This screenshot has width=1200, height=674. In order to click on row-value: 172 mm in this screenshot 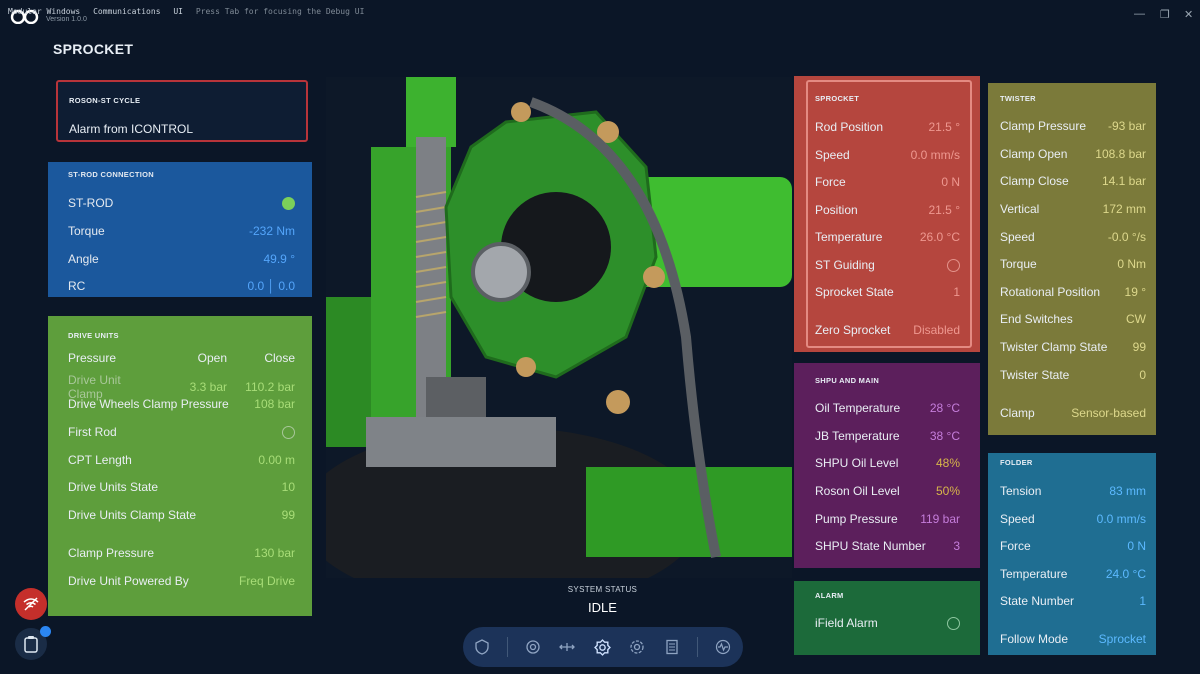, I will do `click(1124, 209)`.